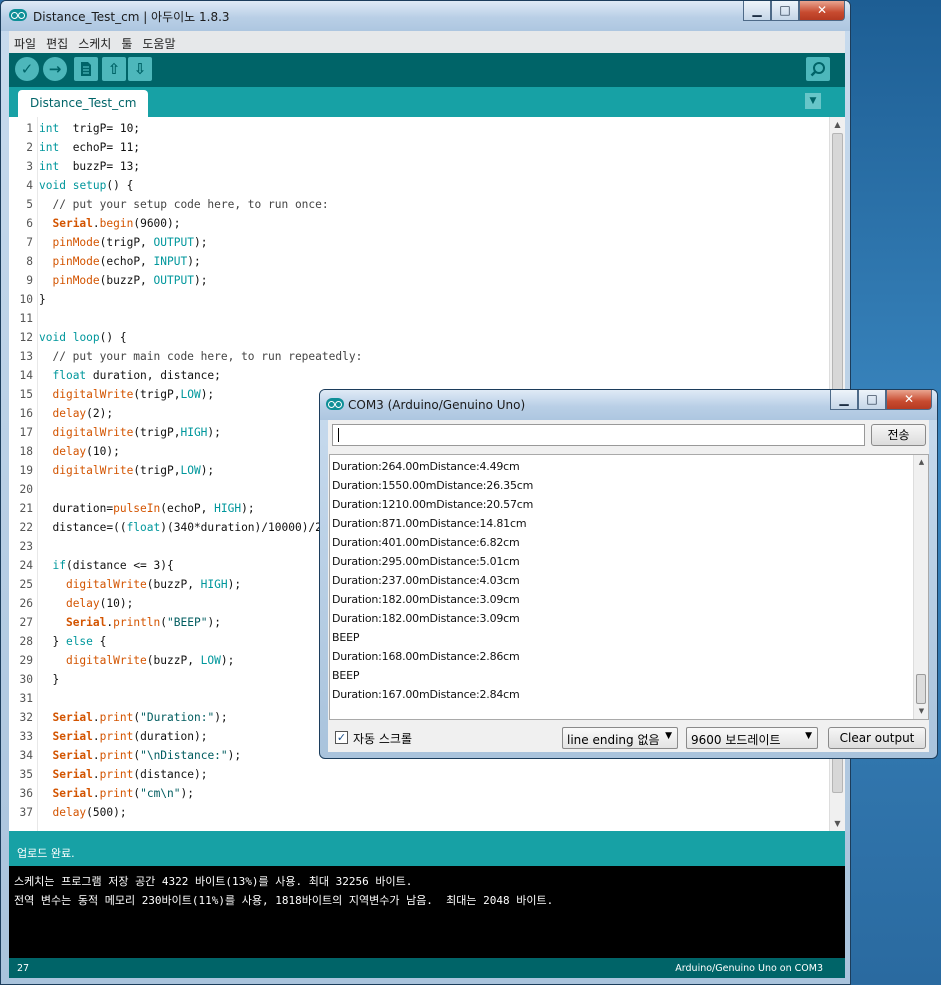  What do you see at coordinates (419, 185) in the screenshot?
I see `code-line: 4 void setup() {` at bounding box center [419, 185].